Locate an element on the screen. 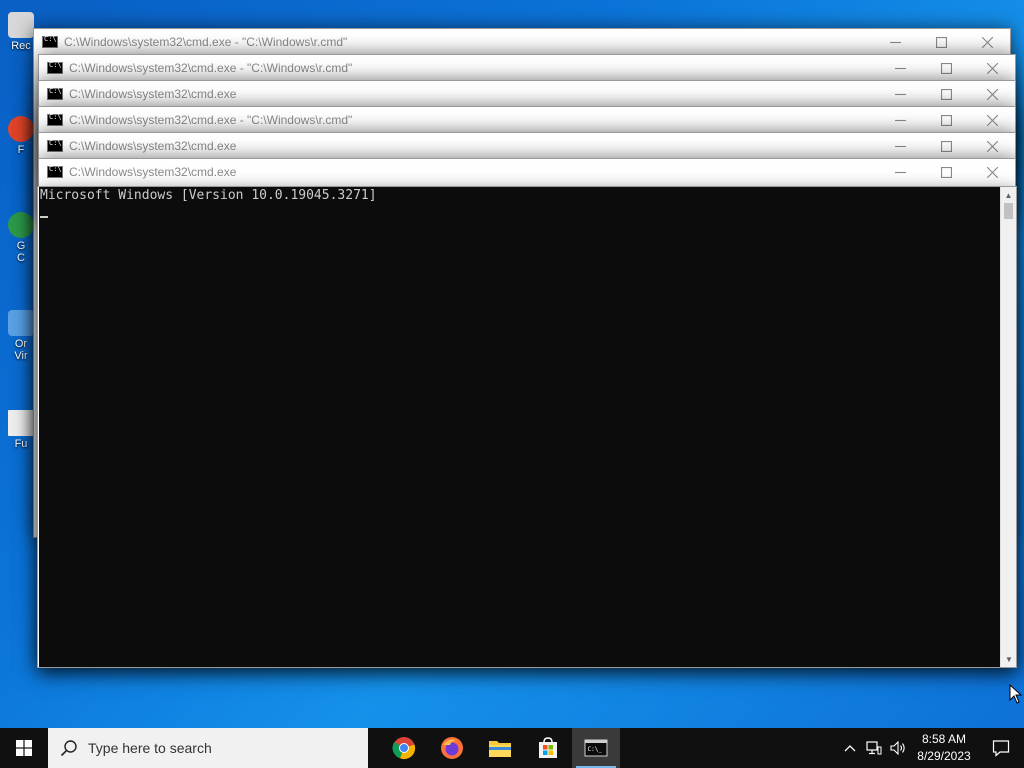  scrollbar-thumb is located at coordinates (1008, 211).